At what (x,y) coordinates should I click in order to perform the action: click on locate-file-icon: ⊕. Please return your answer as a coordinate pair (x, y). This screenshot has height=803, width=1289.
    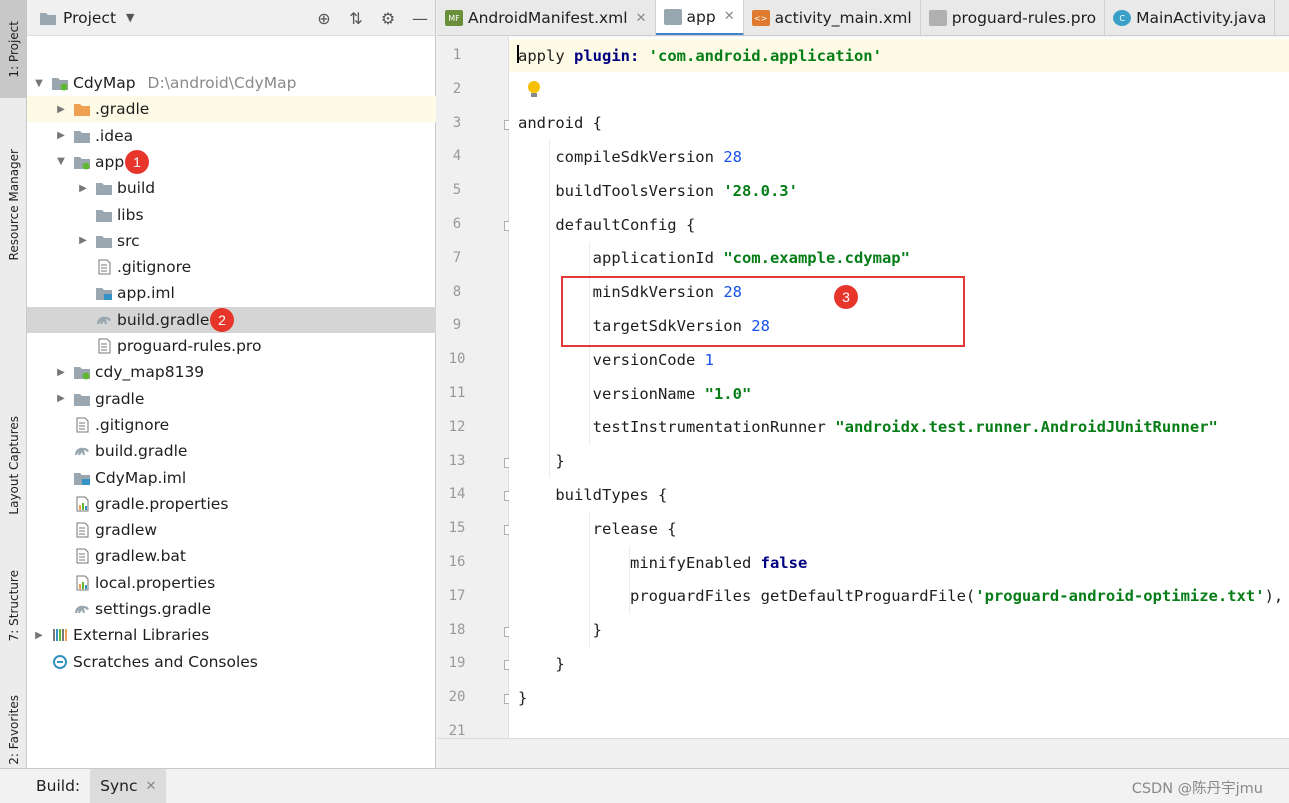
    Looking at the image, I should click on (324, 18).